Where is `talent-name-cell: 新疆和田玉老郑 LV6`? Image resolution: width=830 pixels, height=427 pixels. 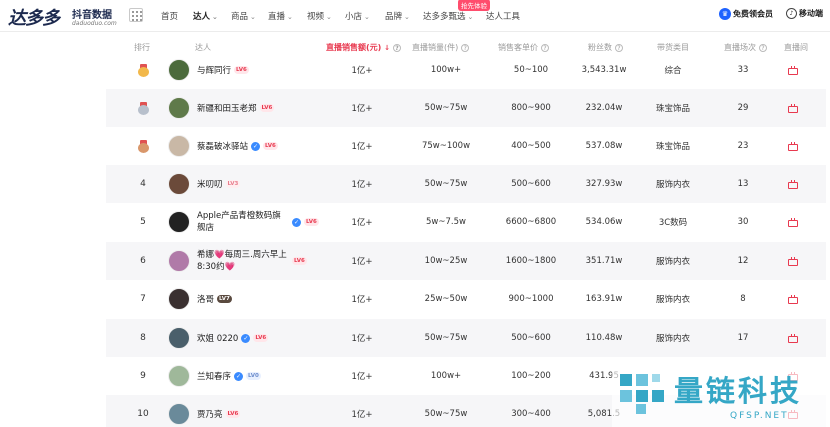
talent-name-cell: 新疆和田玉老郑 LV6 is located at coordinates (236, 108).